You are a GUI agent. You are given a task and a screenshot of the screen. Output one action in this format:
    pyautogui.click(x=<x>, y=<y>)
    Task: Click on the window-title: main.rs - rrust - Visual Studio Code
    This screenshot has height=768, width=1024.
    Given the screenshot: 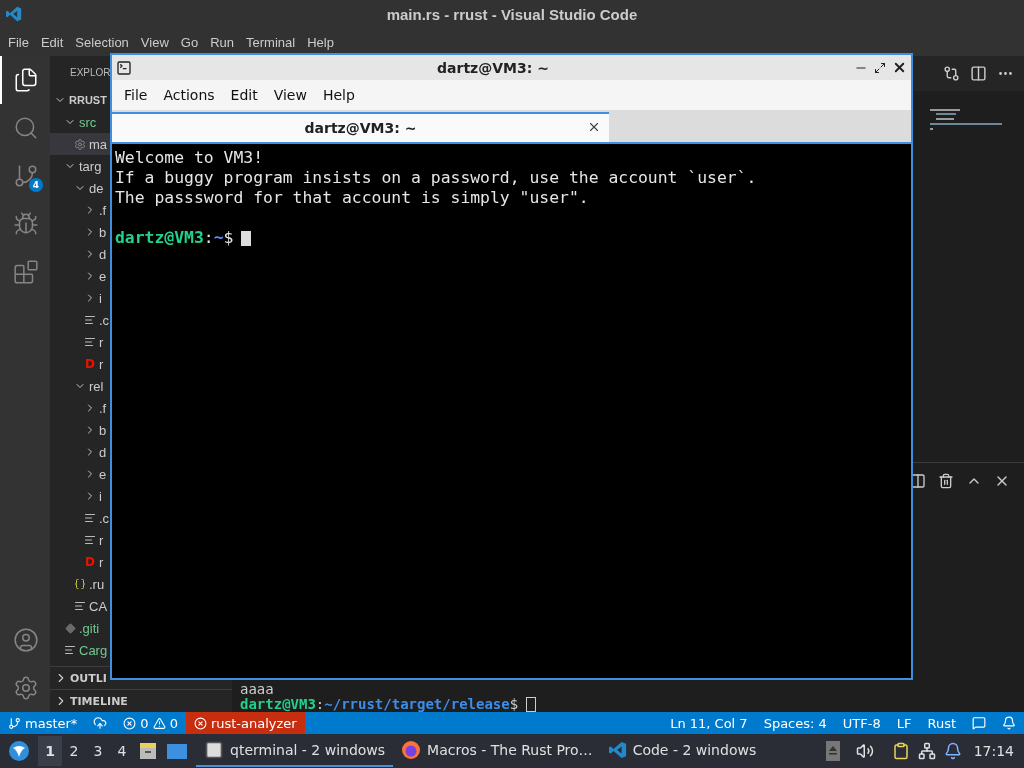 What is the action you would take?
    pyautogui.click(x=512, y=14)
    